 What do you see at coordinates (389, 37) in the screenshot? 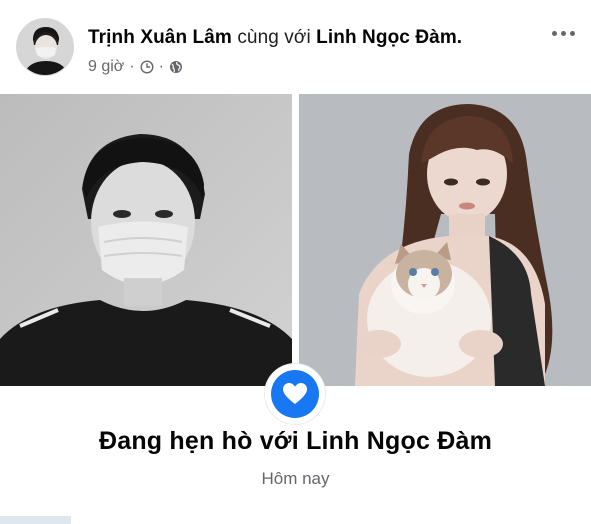
I see `tagged-name-link: Linh Ngọc Đàm.` at bounding box center [389, 37].